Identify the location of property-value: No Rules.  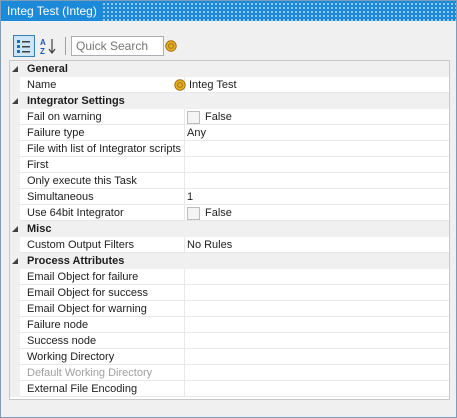
(210, 245).